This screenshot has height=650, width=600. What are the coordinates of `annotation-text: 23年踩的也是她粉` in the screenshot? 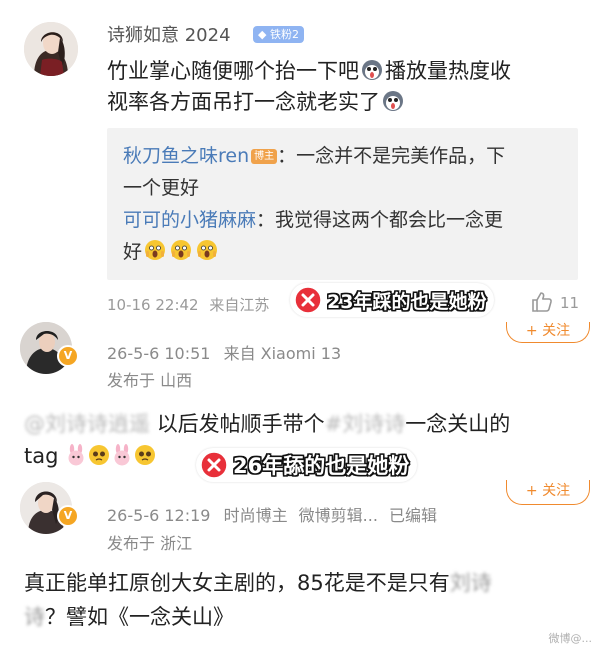 It's located at (407, 301).